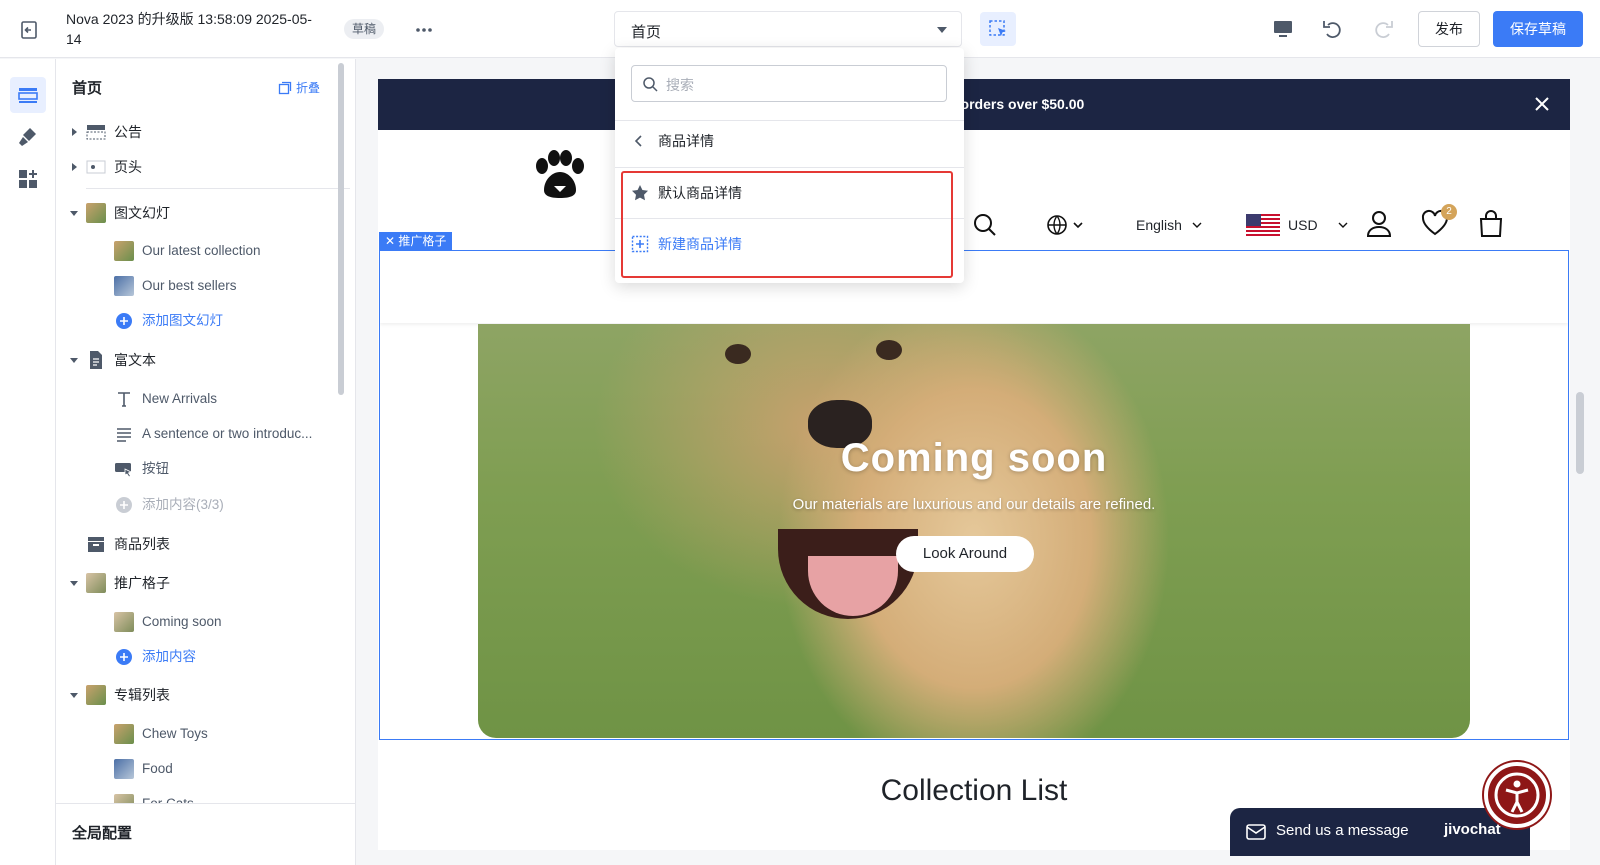 This screenshot has width=1600, height=865. I want to click on add-content-button: 添加内容, so click(205, 657).